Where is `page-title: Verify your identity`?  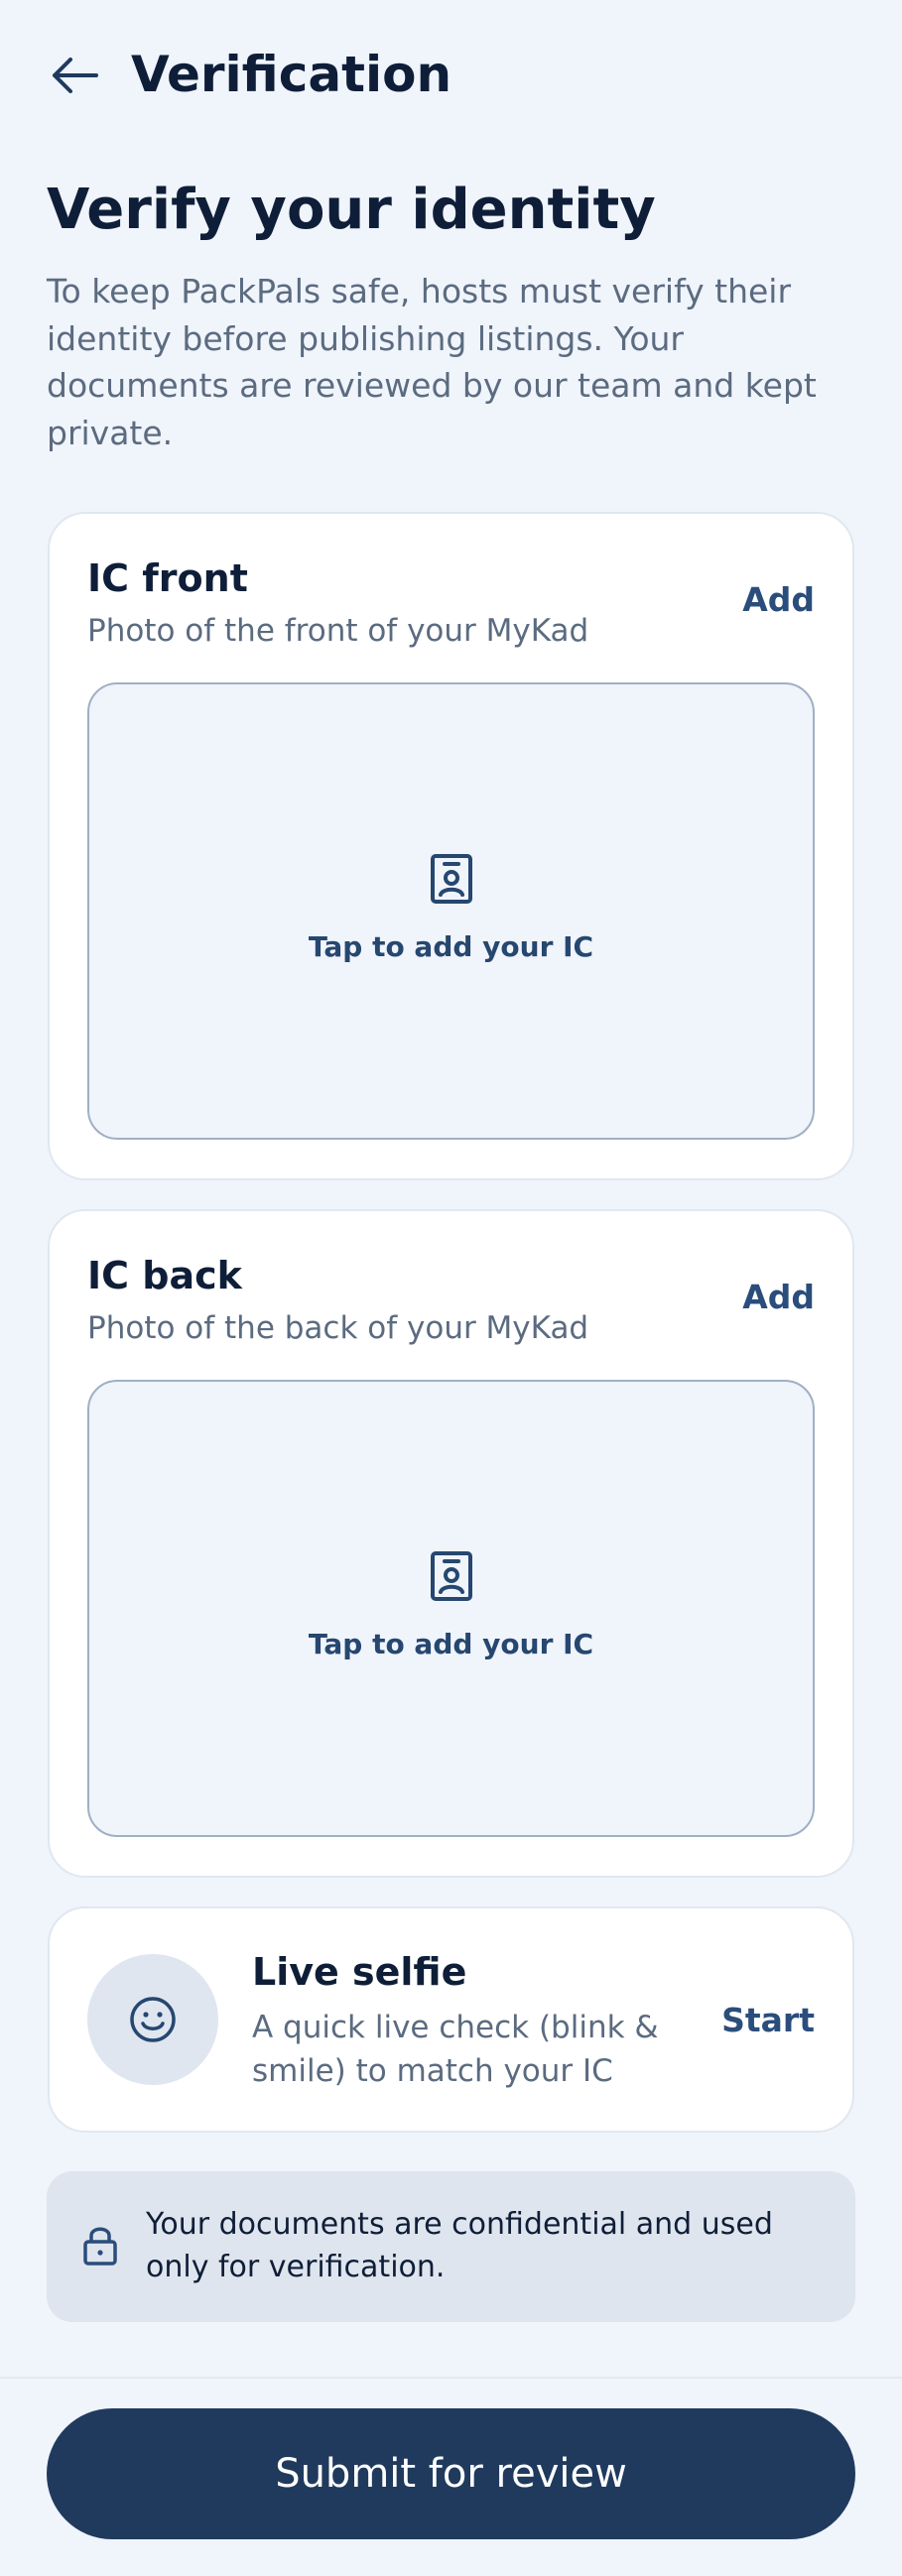
page-title: Verify your identity is located at coordinates (352, 210).